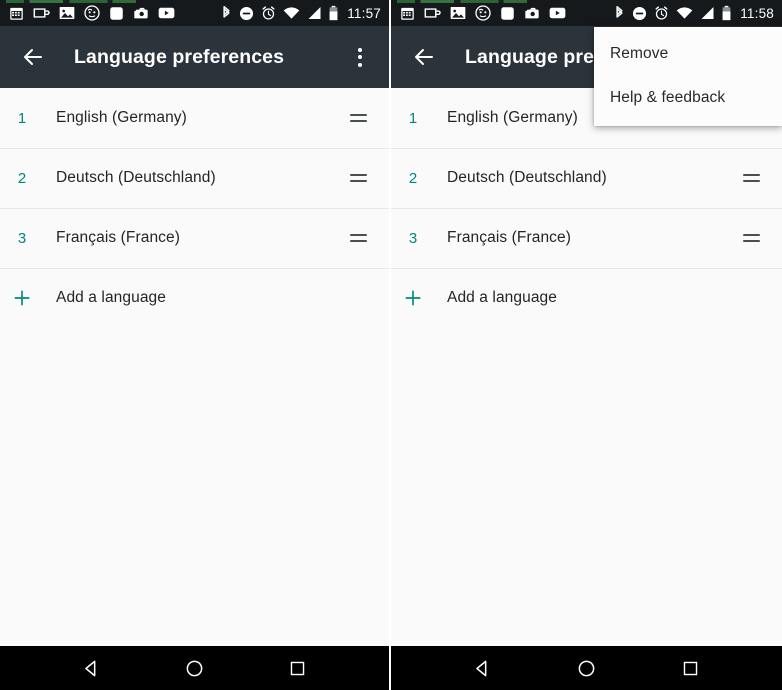  I want to click on menu-item-remove: Remove, so click(688, 54).